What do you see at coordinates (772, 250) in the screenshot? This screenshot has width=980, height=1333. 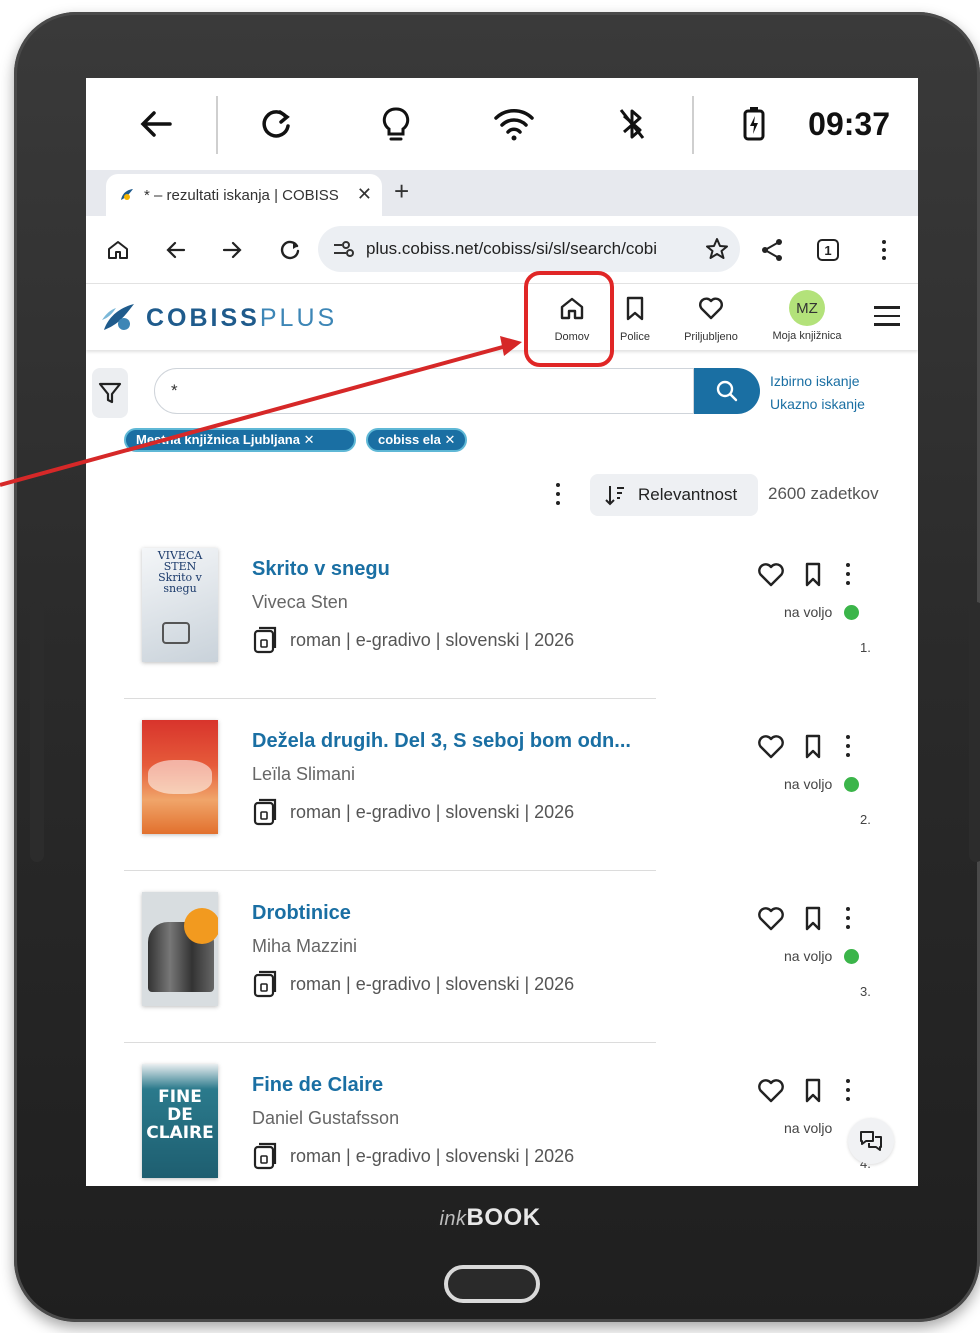 I see `share-icon` at bounding box center [772, 250].